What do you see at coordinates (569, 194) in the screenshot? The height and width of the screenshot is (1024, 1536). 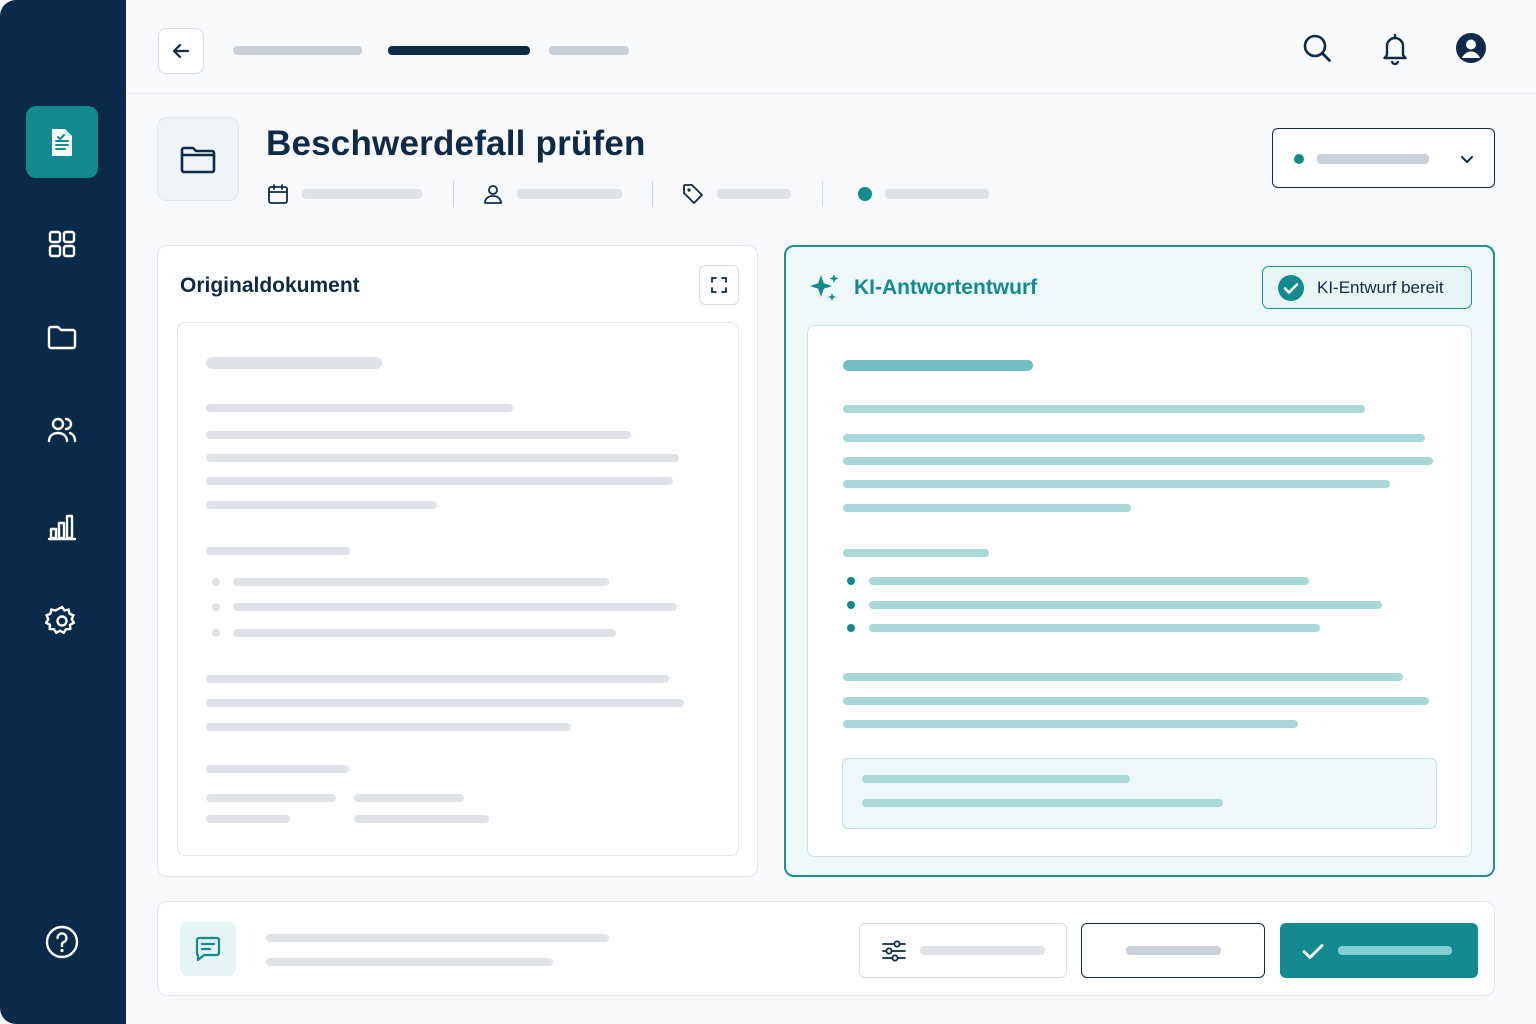 I see `meta-assignee-placeholder` at bounding box center [569, 194].